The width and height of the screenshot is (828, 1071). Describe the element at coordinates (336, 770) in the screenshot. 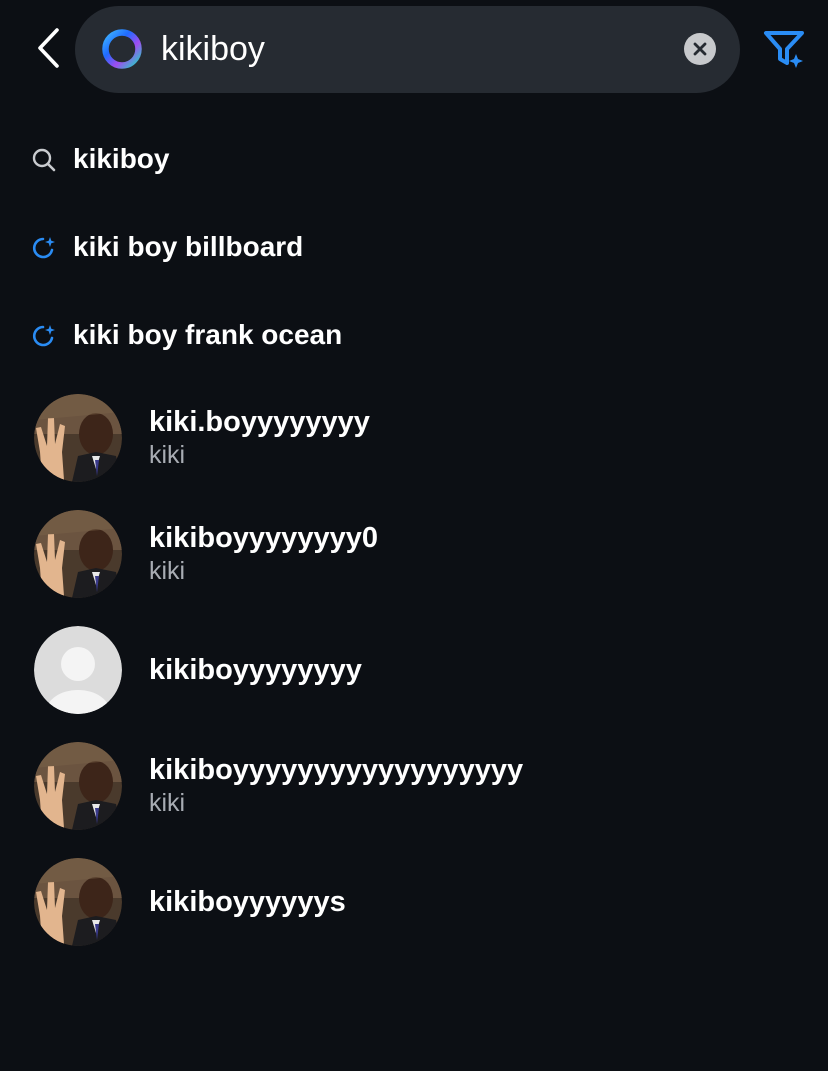

I see `username: kikiboyyyyyyyyyyyyyyyyyy` at that location.